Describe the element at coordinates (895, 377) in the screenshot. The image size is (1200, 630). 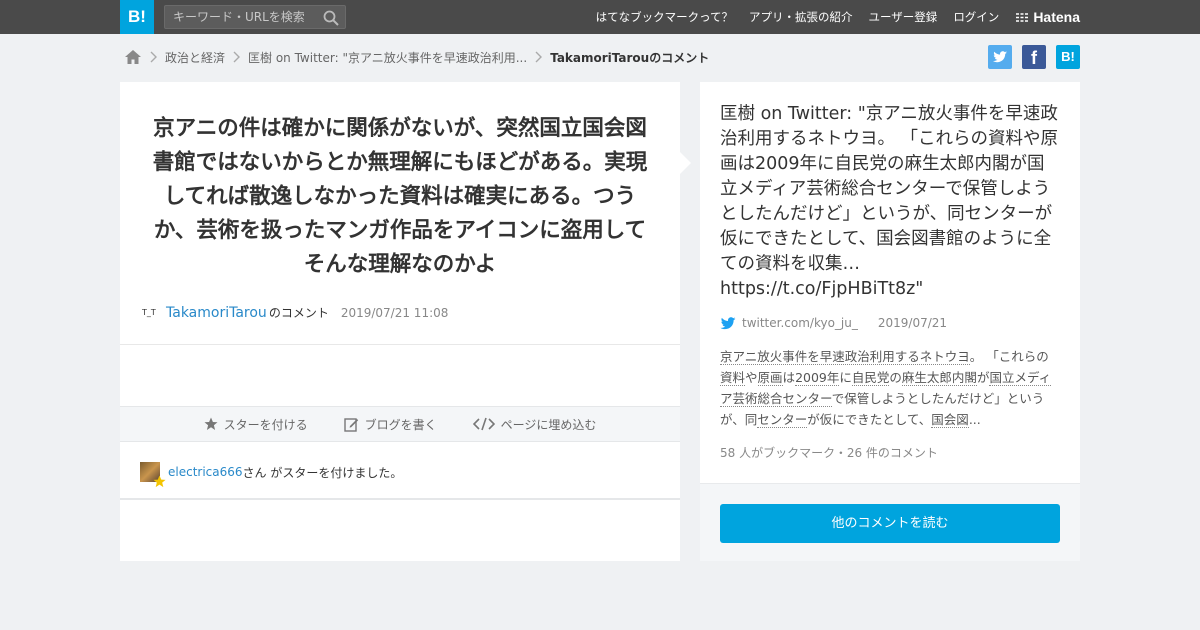
I see `summary-text: の` at that location.